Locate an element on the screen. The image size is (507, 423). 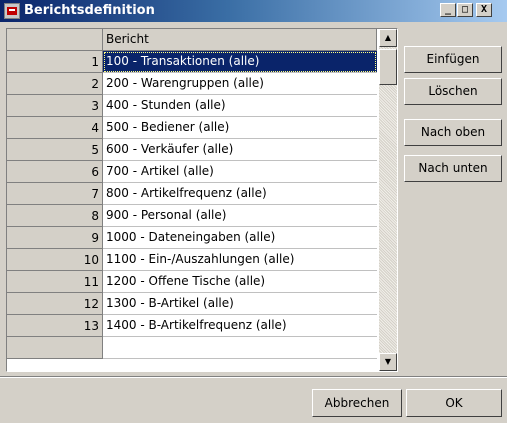
report-cell: 600 - Verkäufer (alle) is located at coordinates (240, 150).